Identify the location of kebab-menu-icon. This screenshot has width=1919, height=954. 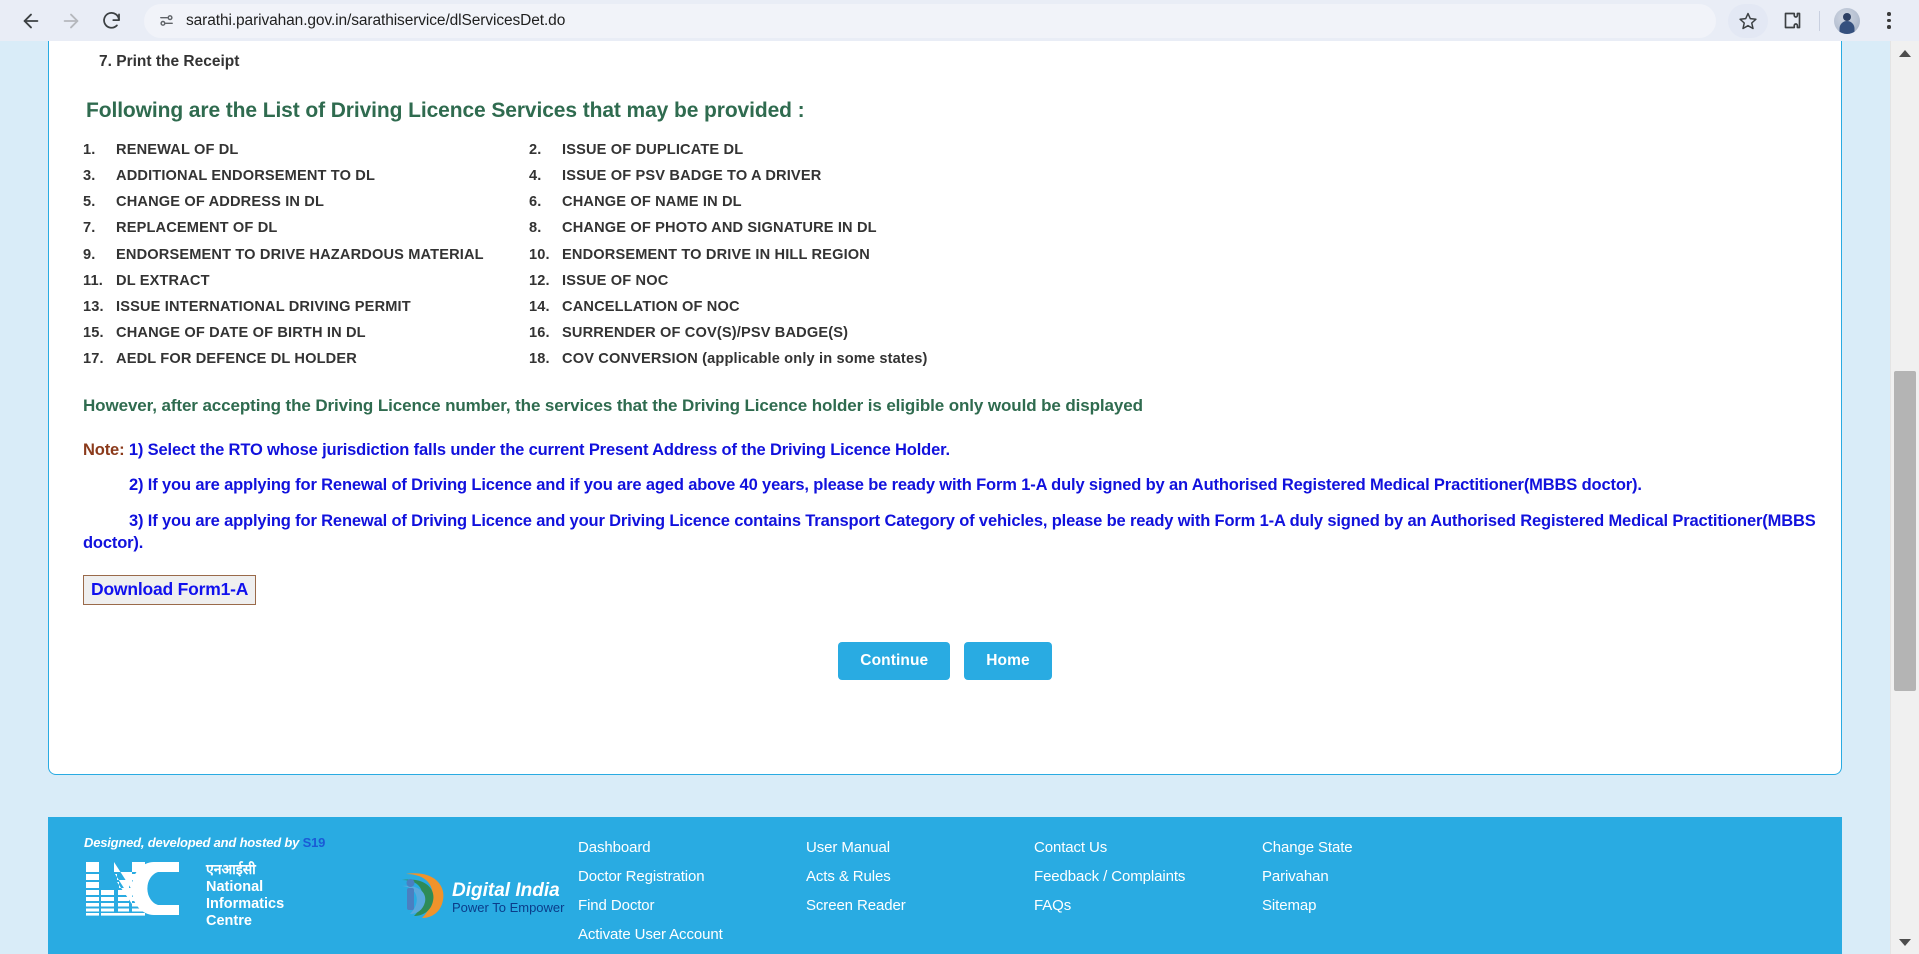
(1889, 20).